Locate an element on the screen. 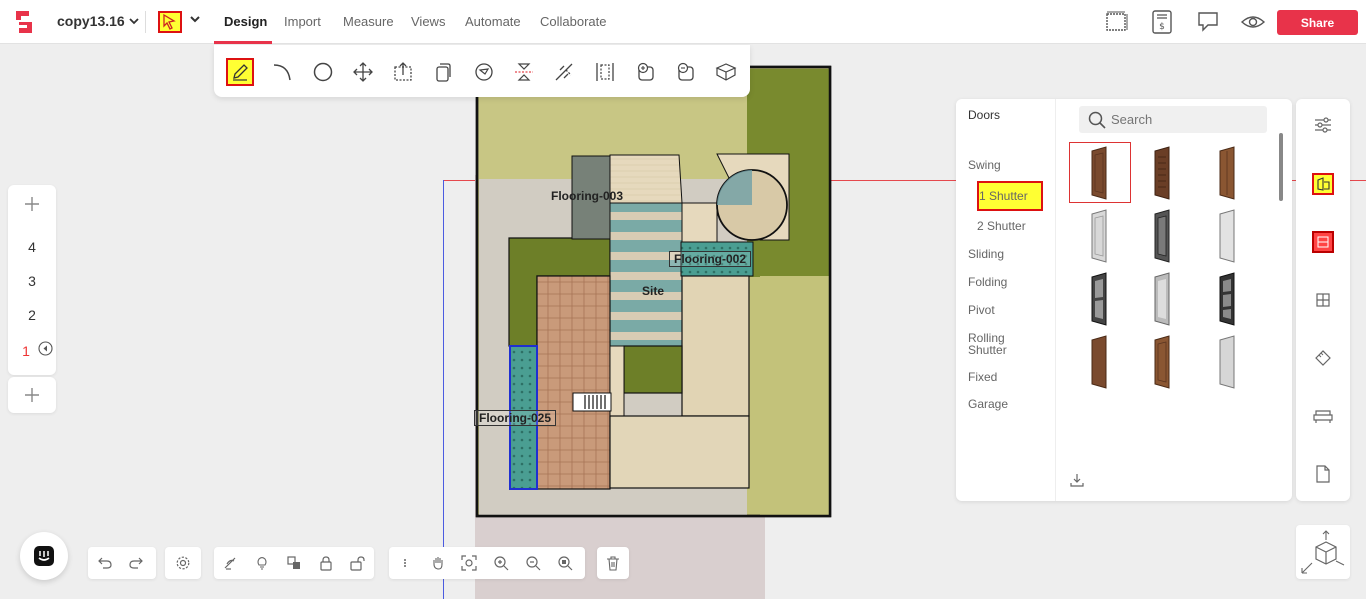 This screenshot has width=1366, height=599. app-logo is located at coordinates (24, 22).